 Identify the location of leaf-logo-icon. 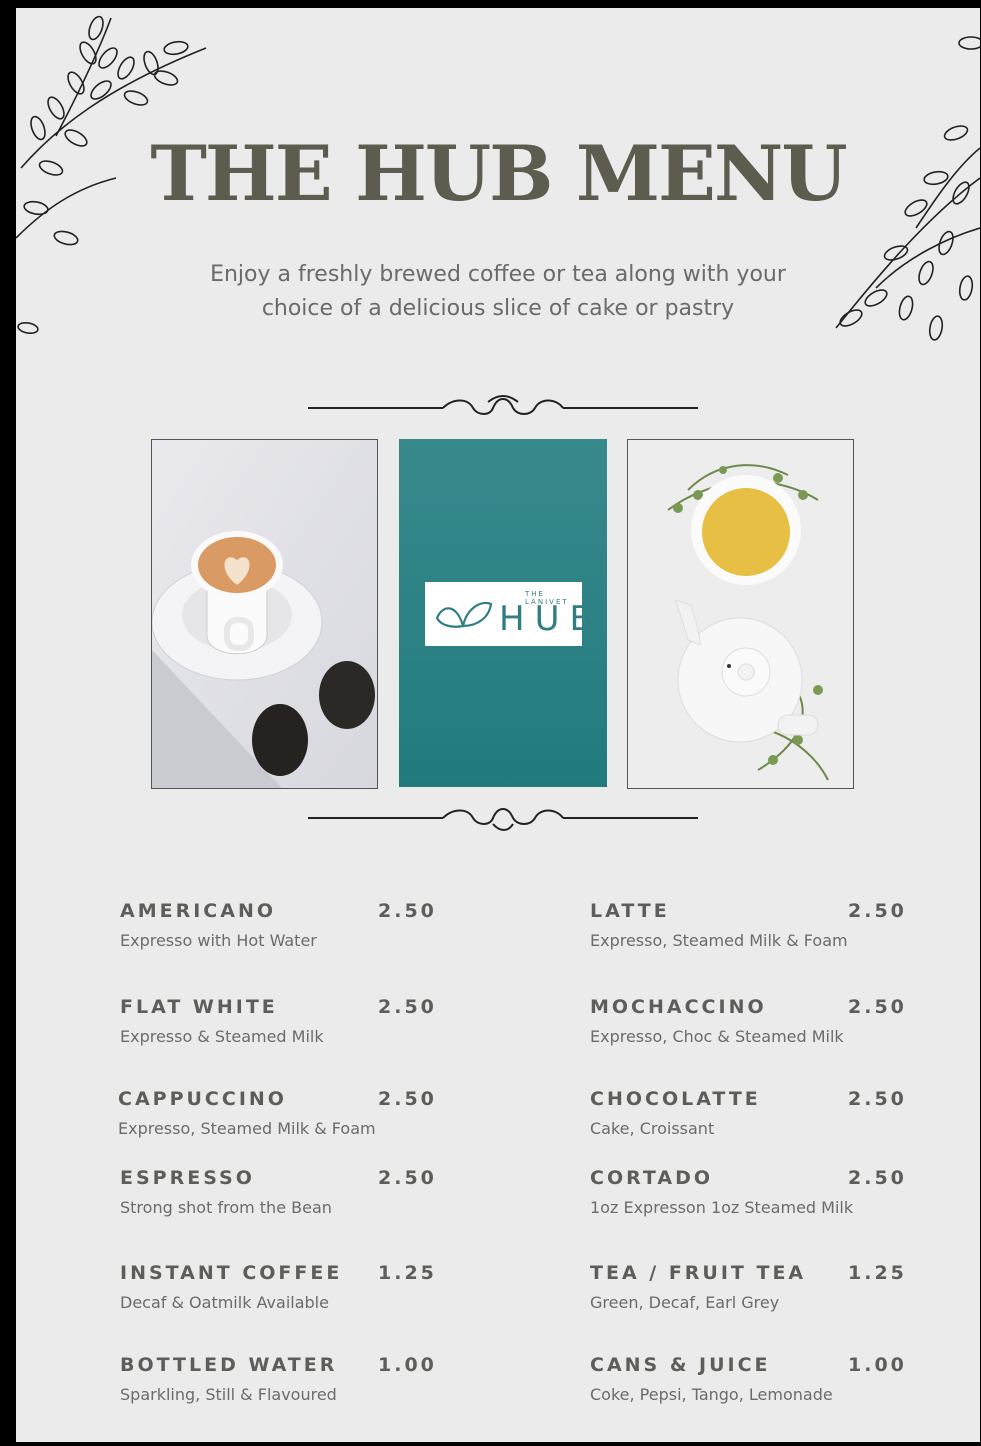
(464, 614).